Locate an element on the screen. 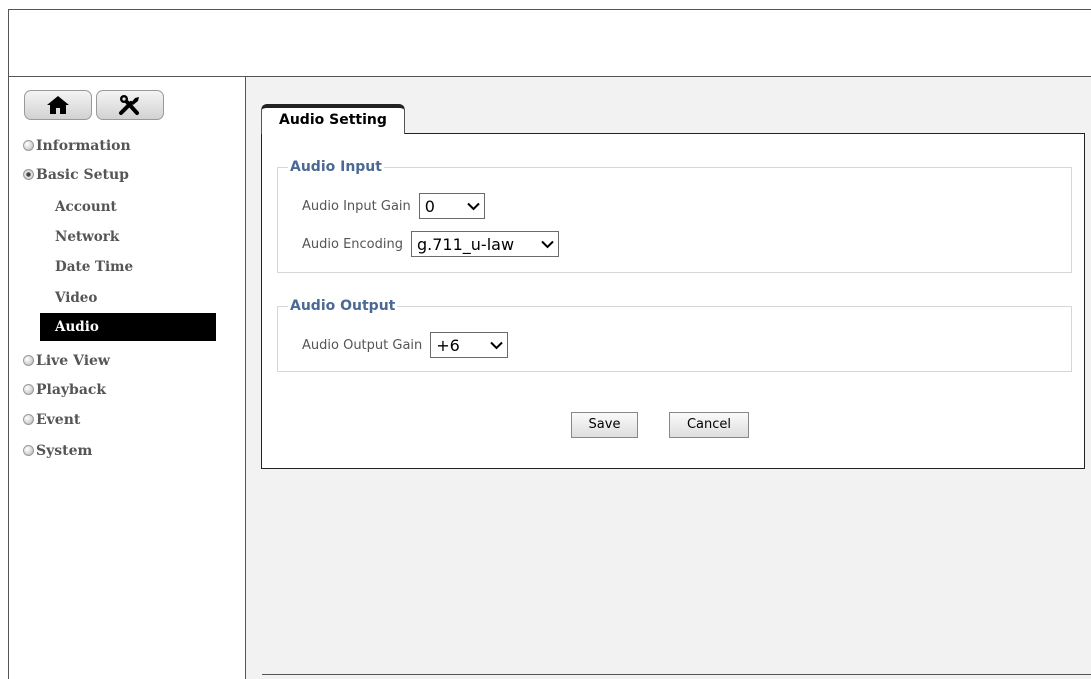 Image resolution: width=1091 pixels, height=679 pixels. tools-button is located at coordinates (130, 105).